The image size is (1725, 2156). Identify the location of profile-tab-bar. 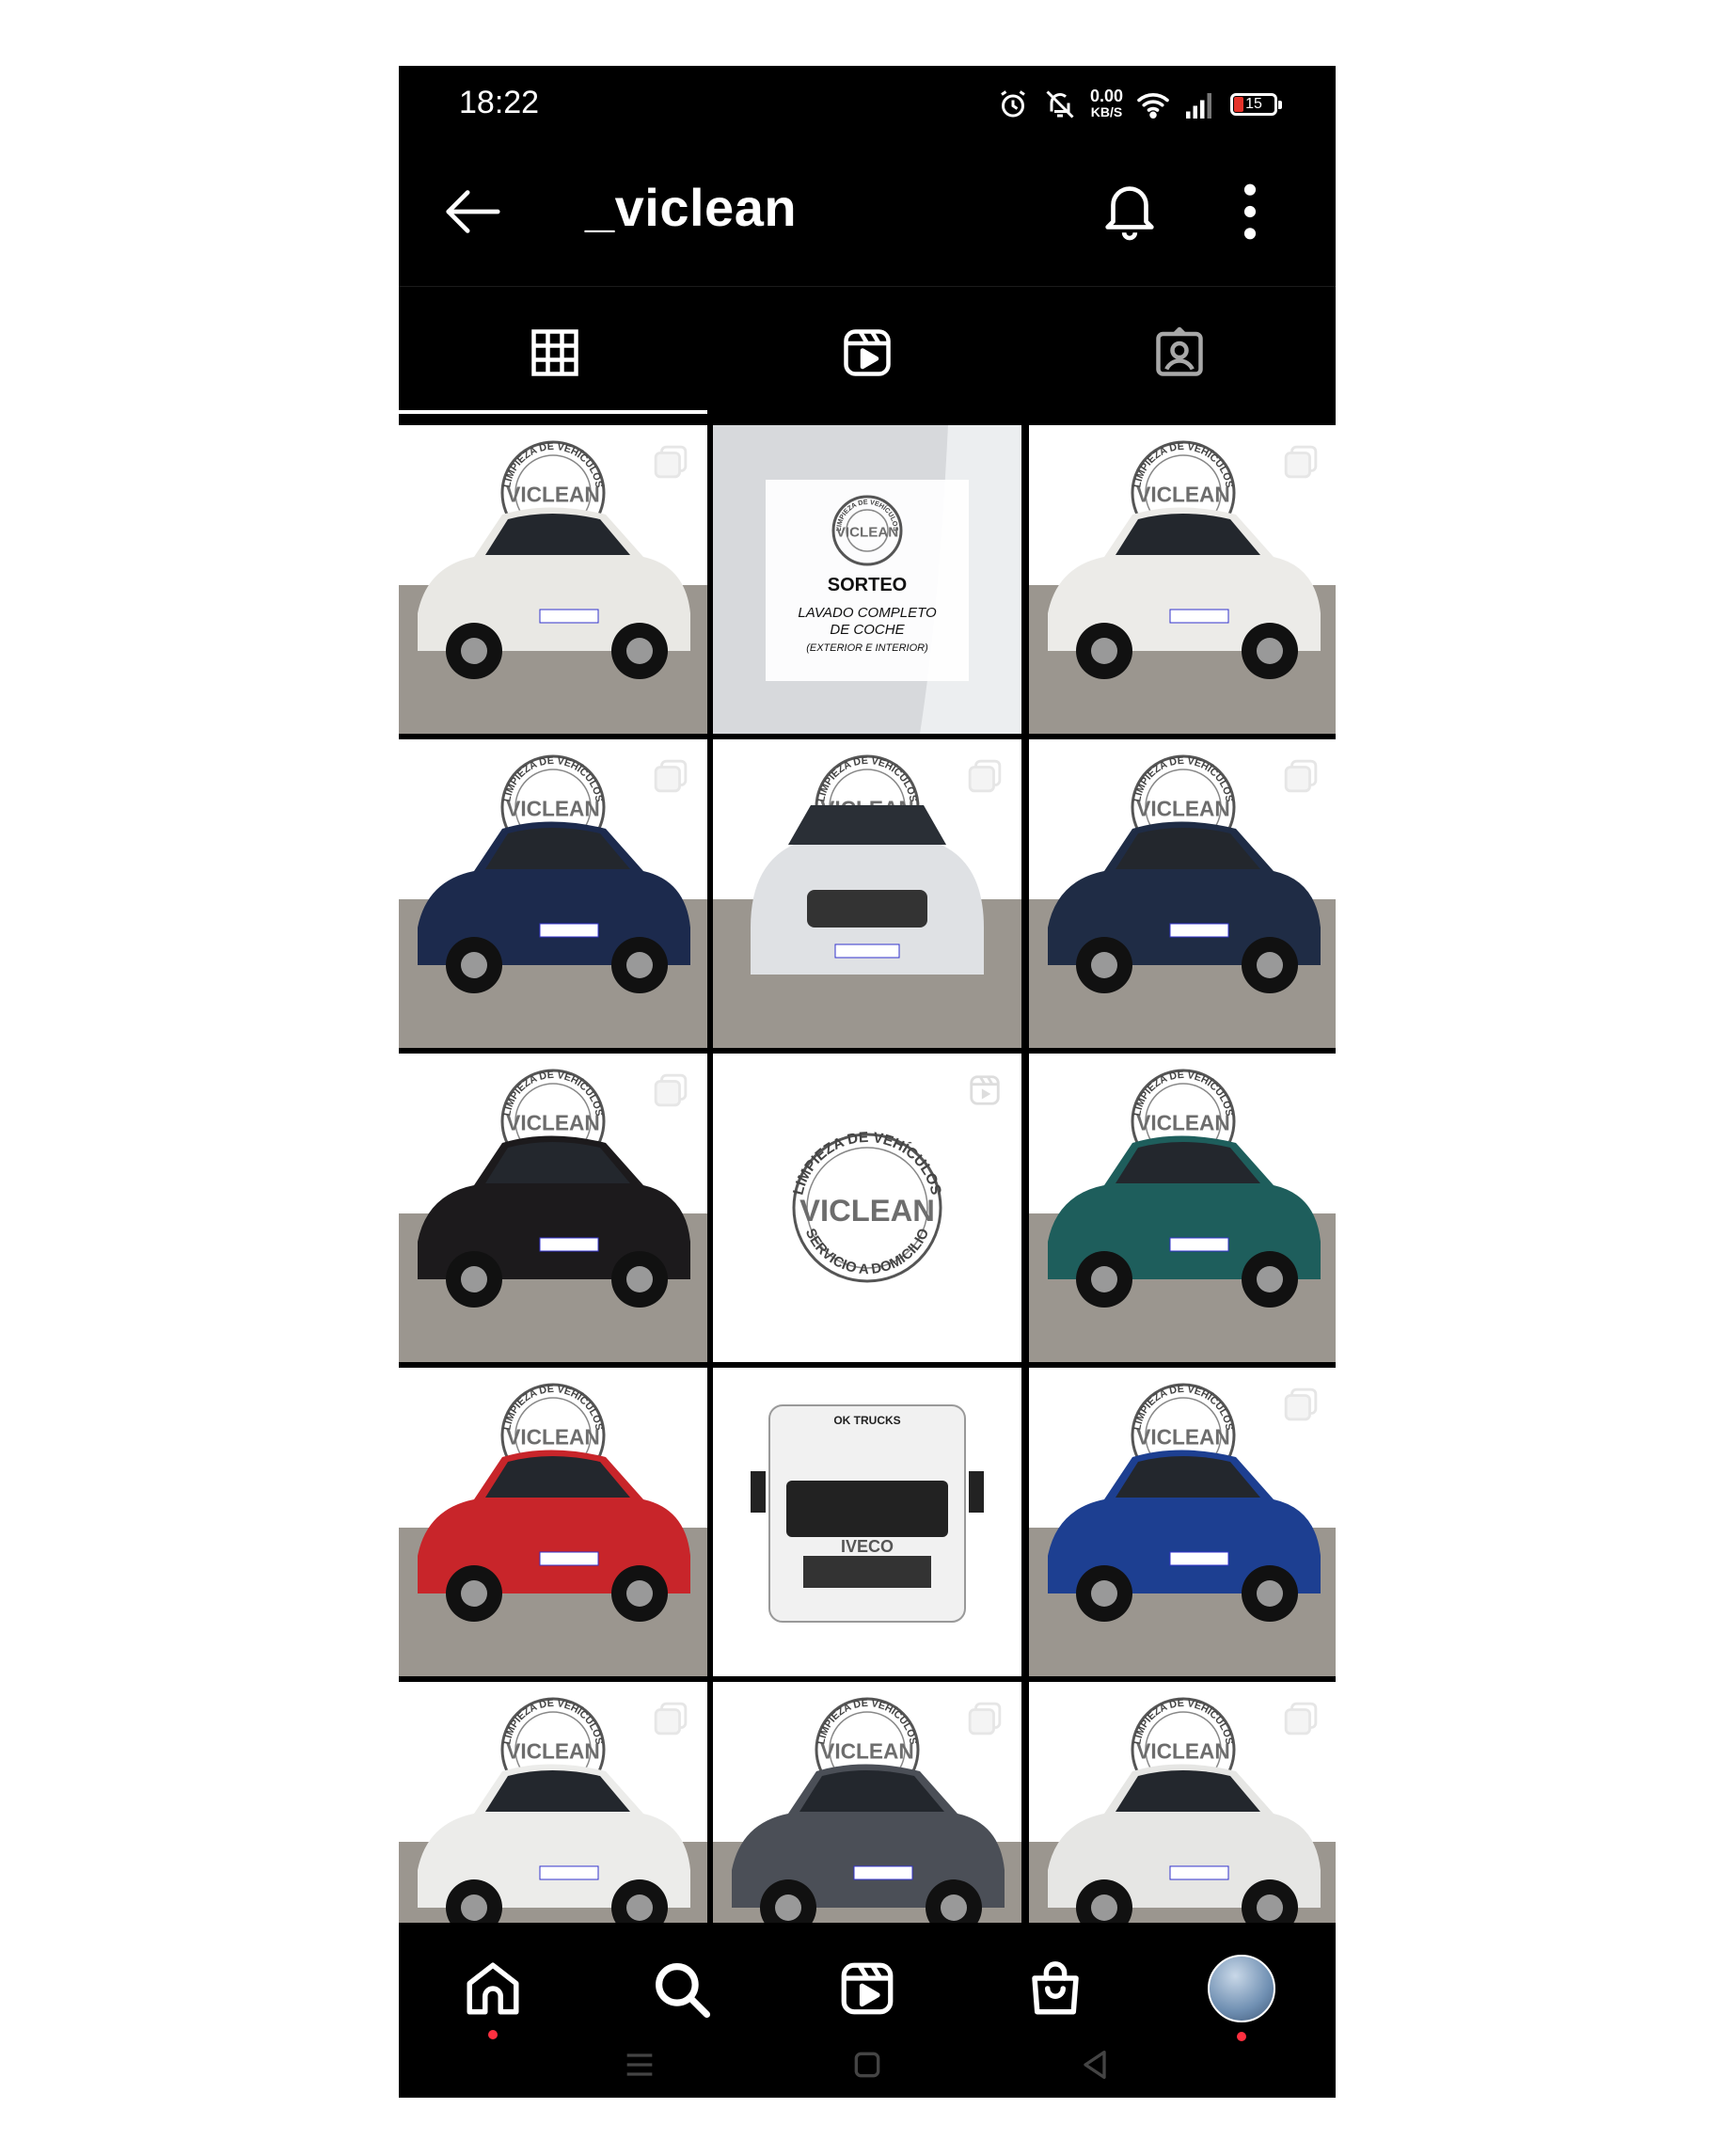
(867, 352).